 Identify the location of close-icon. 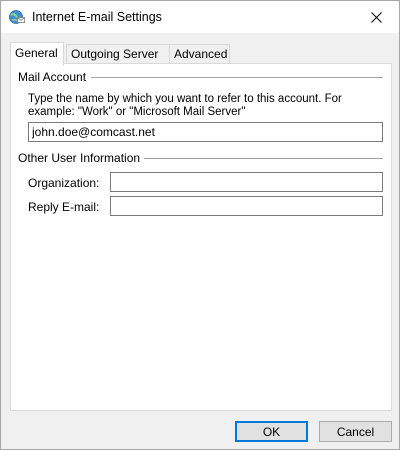
(376, 17).